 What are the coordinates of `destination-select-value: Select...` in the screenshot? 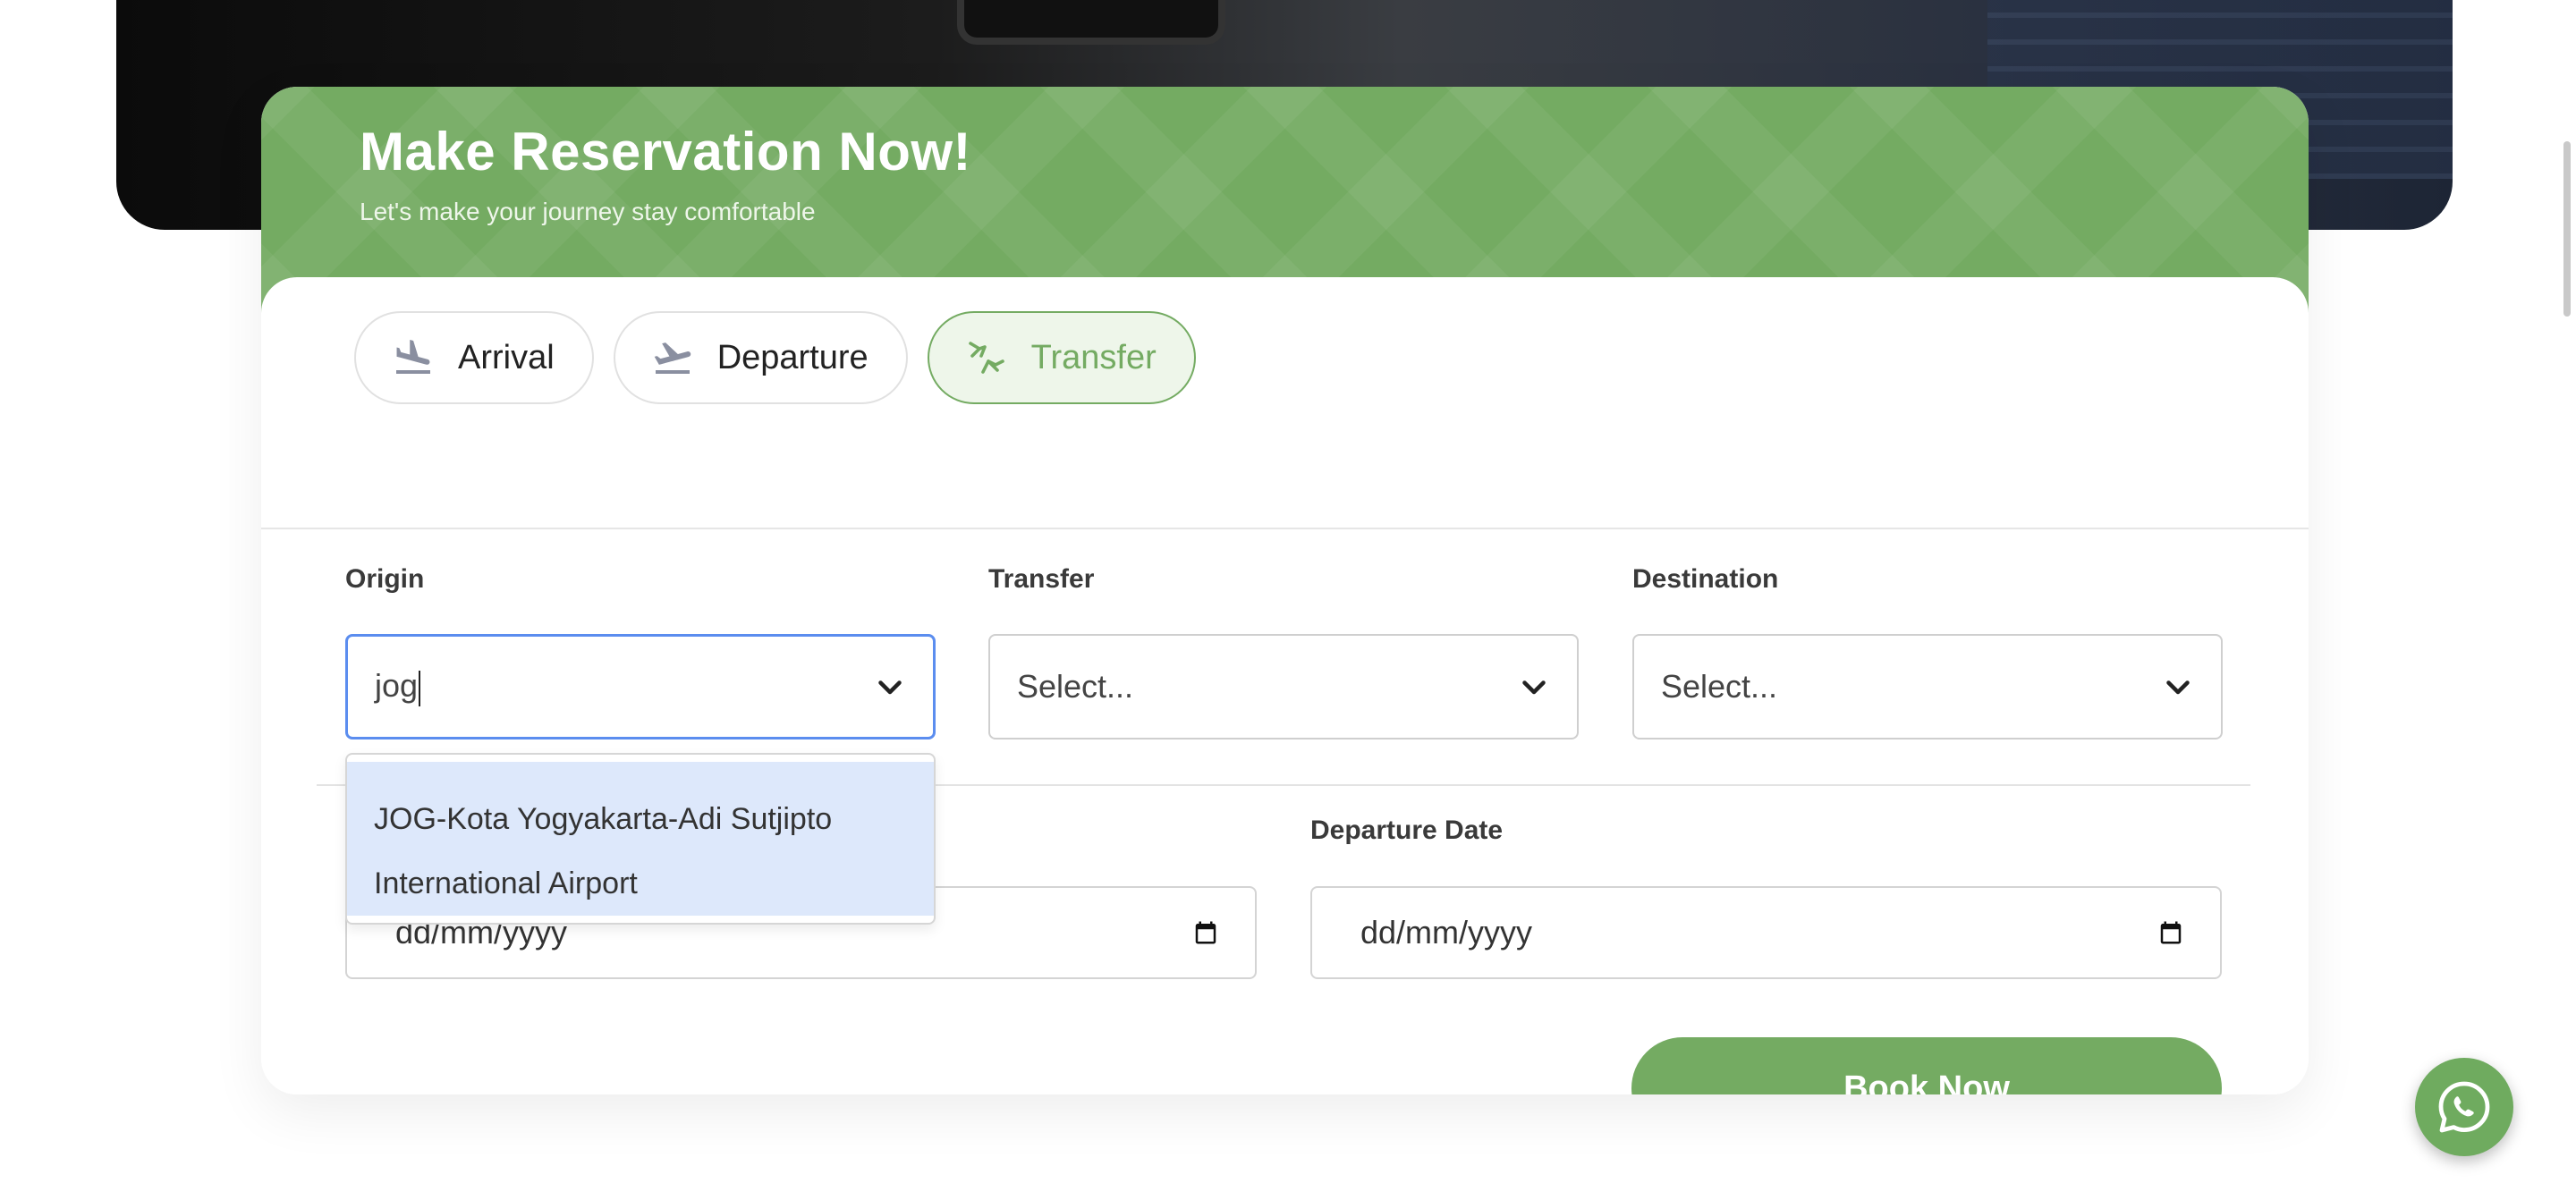 It's located at (1719, 687).